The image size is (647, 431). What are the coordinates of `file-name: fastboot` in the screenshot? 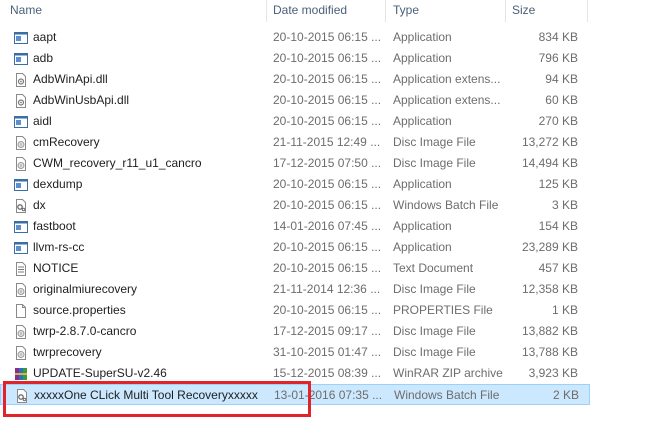 It's located at (54, 226).